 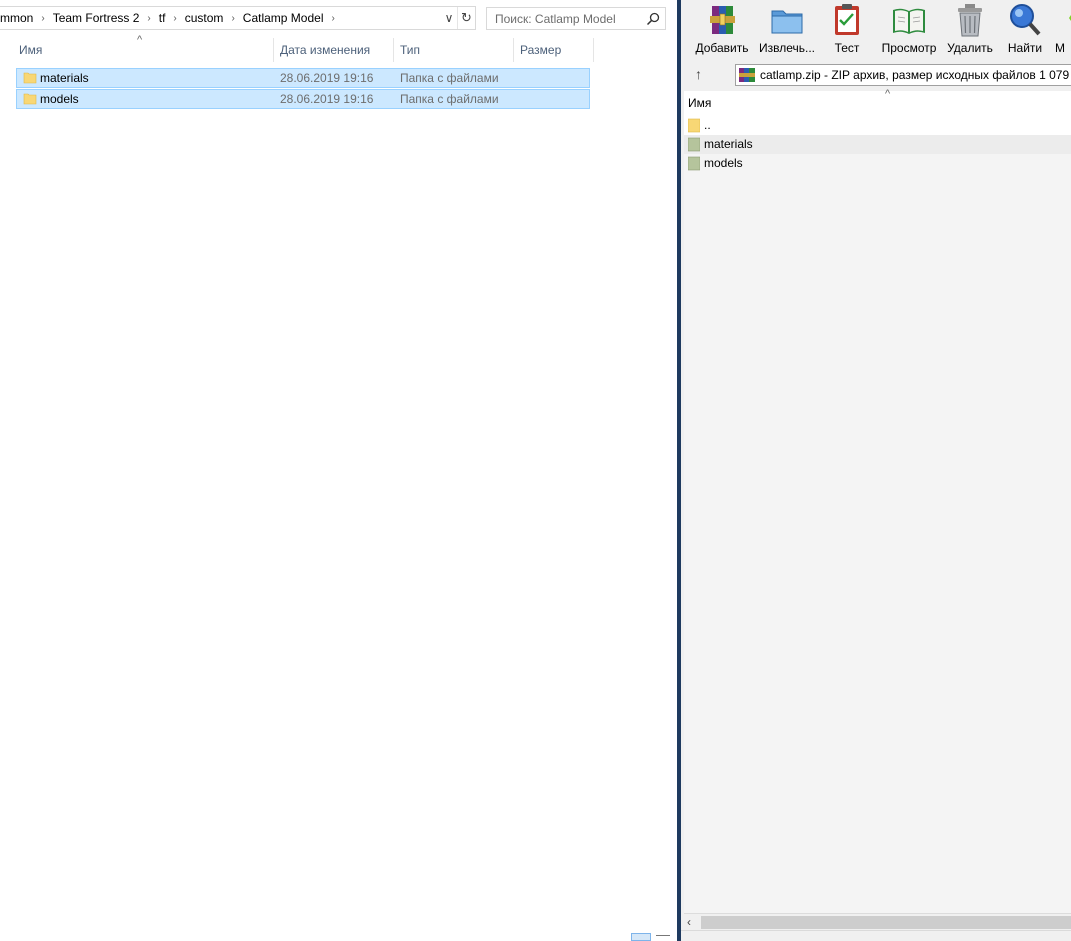 What do you see at coordinates (64, 78) in the screenshot?
I see `file-name: materials` at bounding box center [64, 78].